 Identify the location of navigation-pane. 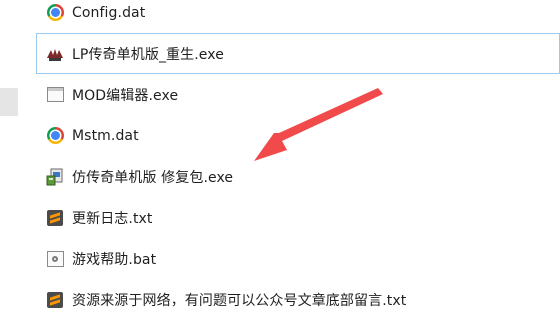
(10, 154).